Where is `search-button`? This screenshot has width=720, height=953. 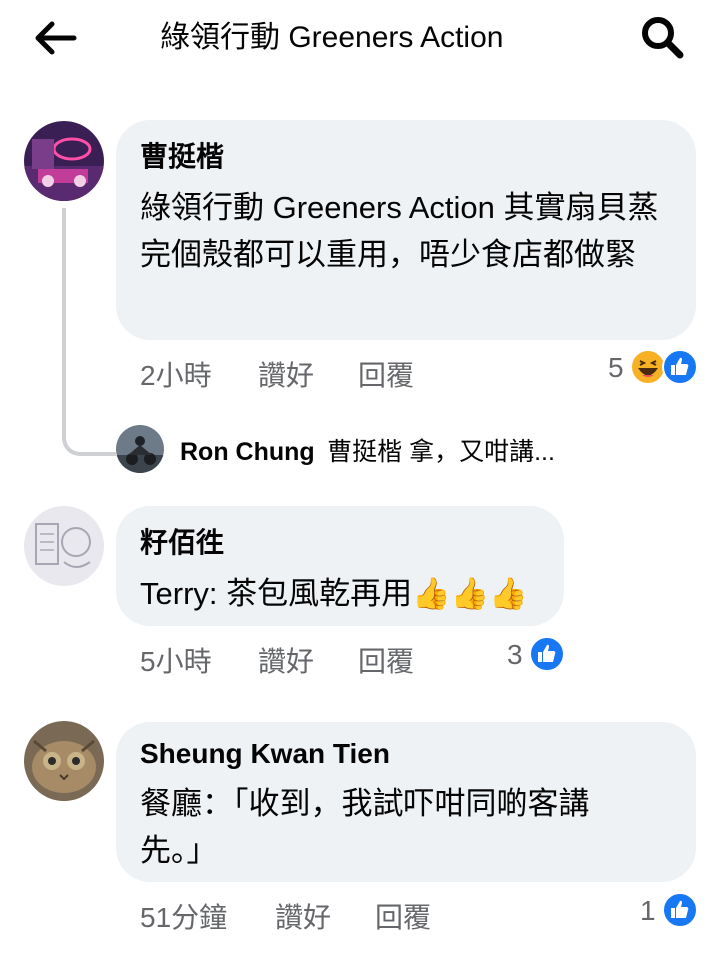 search-button is located at coordinates (663, 37).